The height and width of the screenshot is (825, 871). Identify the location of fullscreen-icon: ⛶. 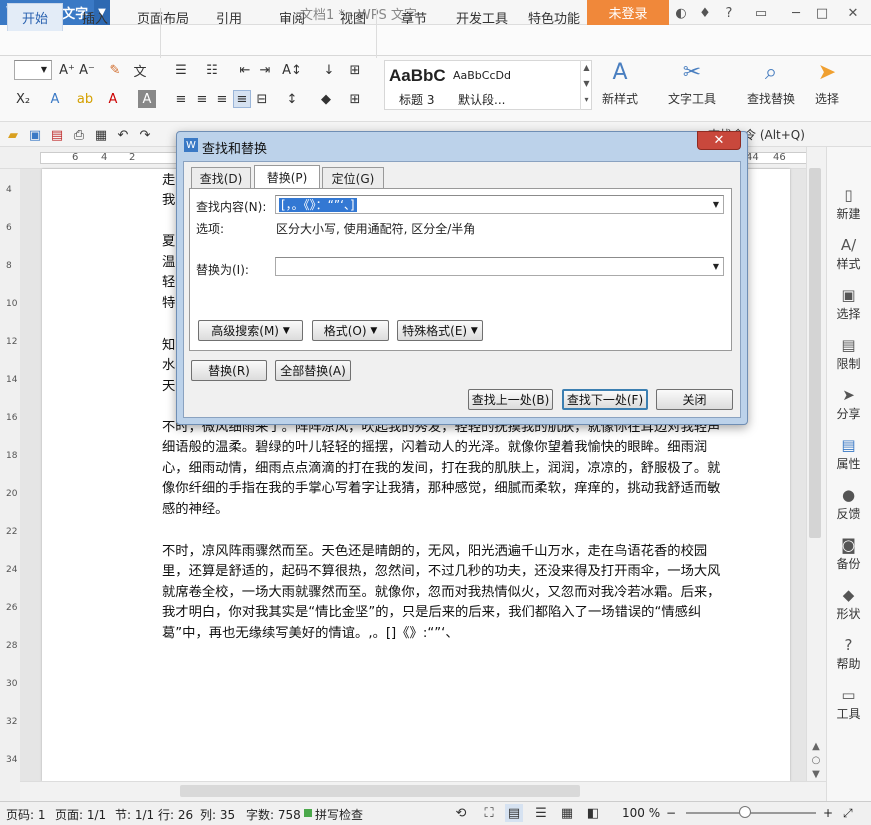
(489, 813).